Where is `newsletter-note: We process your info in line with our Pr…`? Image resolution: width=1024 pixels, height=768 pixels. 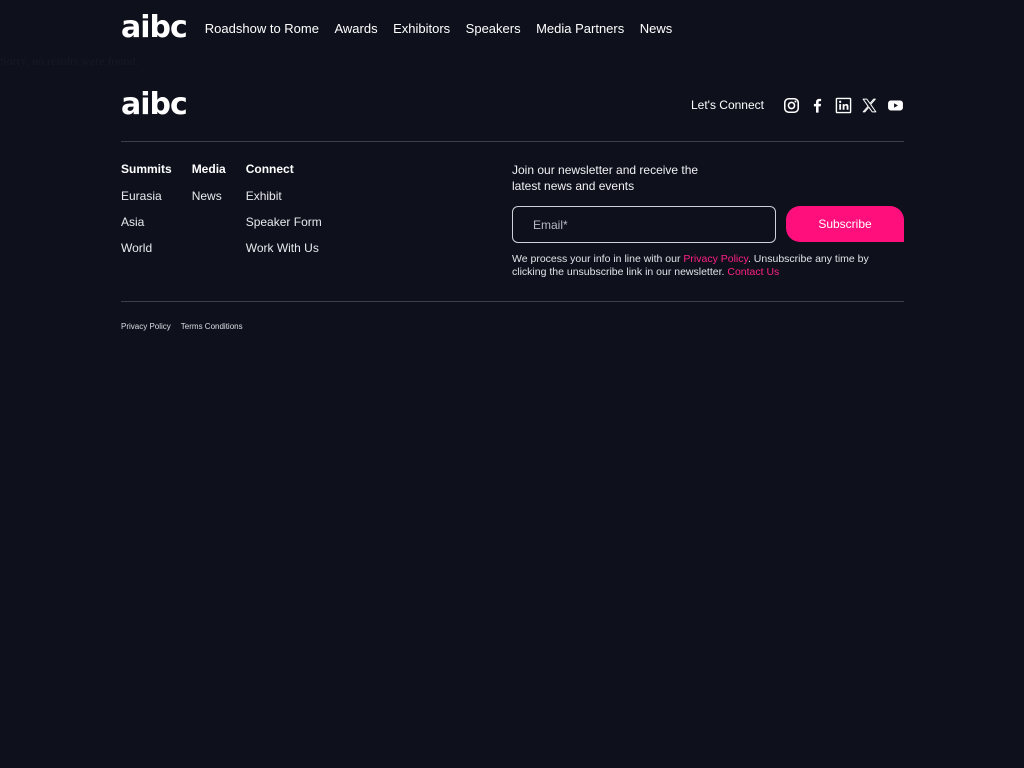
newsletter-note: We process your info in line with our Pr… is located at coordinates (708, 266).